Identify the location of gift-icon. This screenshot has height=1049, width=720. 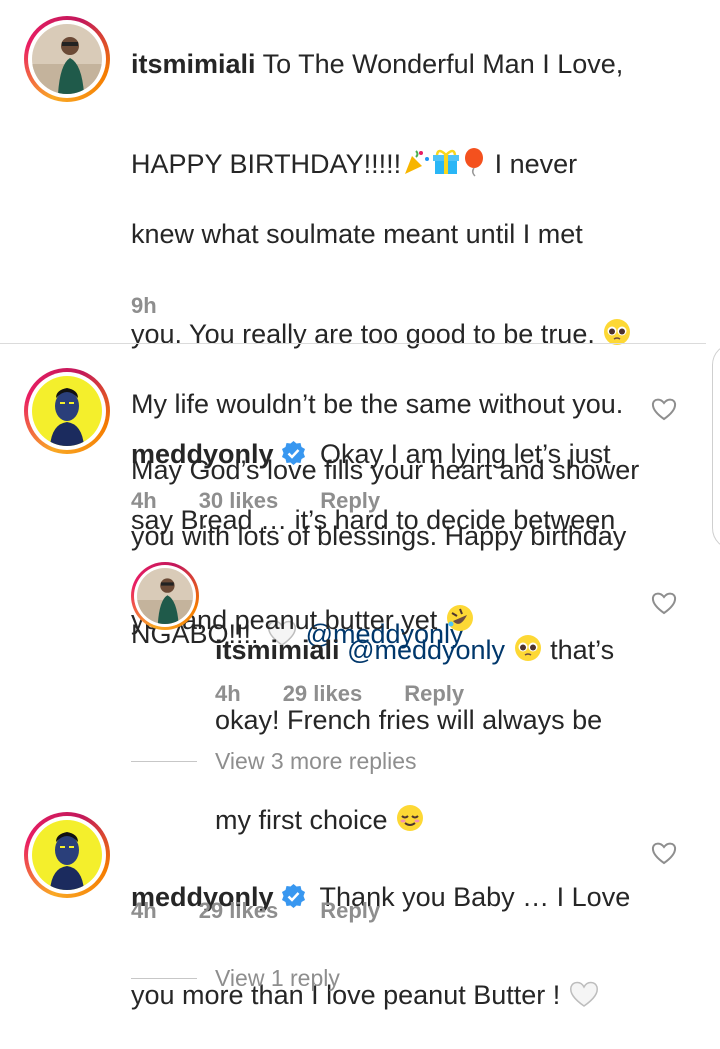
(446, 149).